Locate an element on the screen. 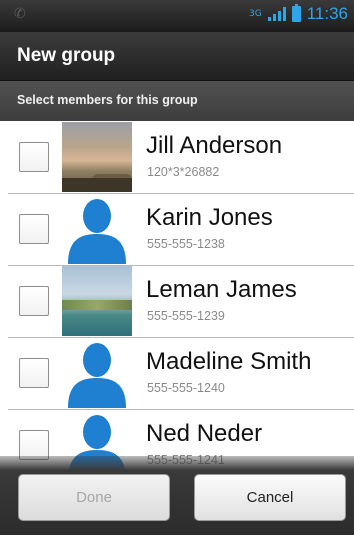  list-item: Madeline Smith 555-555-1240 is located at coordinates (181, 374).